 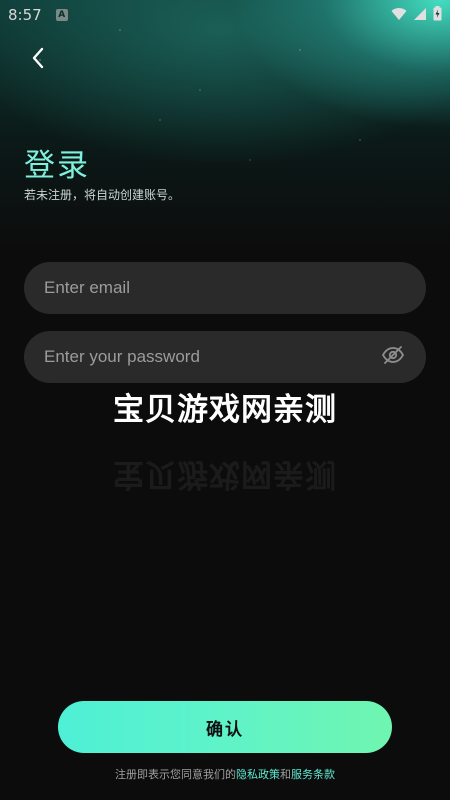 I want to click on status-bar: 8:57 A, so click(x=225, y=15).